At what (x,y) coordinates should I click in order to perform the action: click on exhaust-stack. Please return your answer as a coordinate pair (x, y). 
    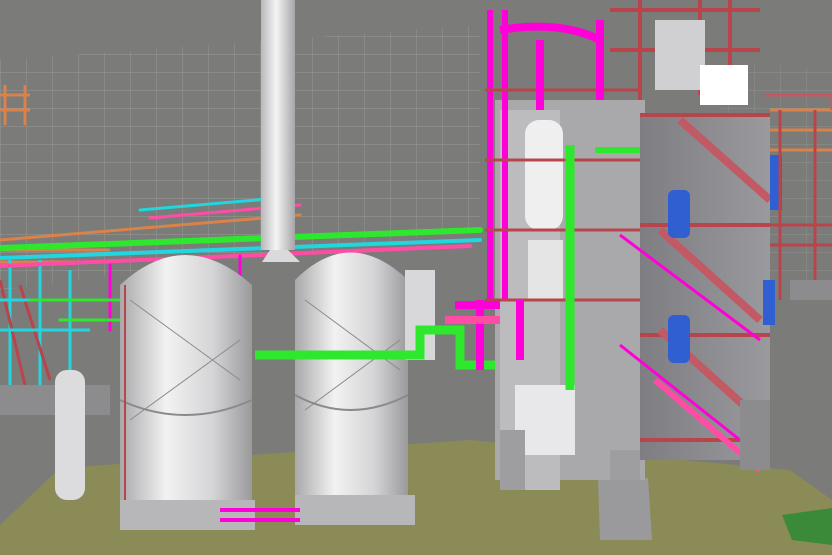
    Looking at the image, I should click on (280, 131).